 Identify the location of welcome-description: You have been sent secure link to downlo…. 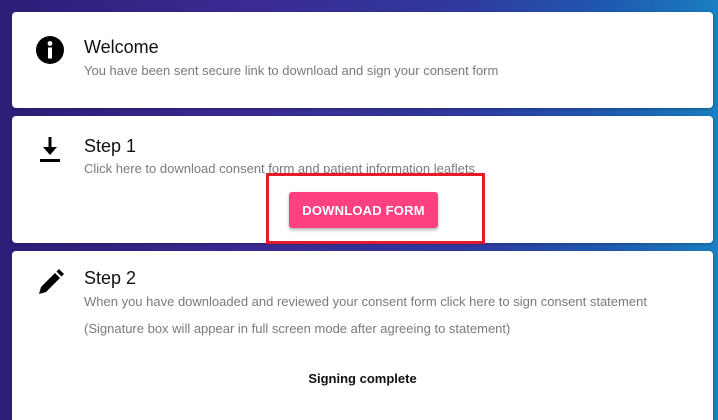
(291, 70).